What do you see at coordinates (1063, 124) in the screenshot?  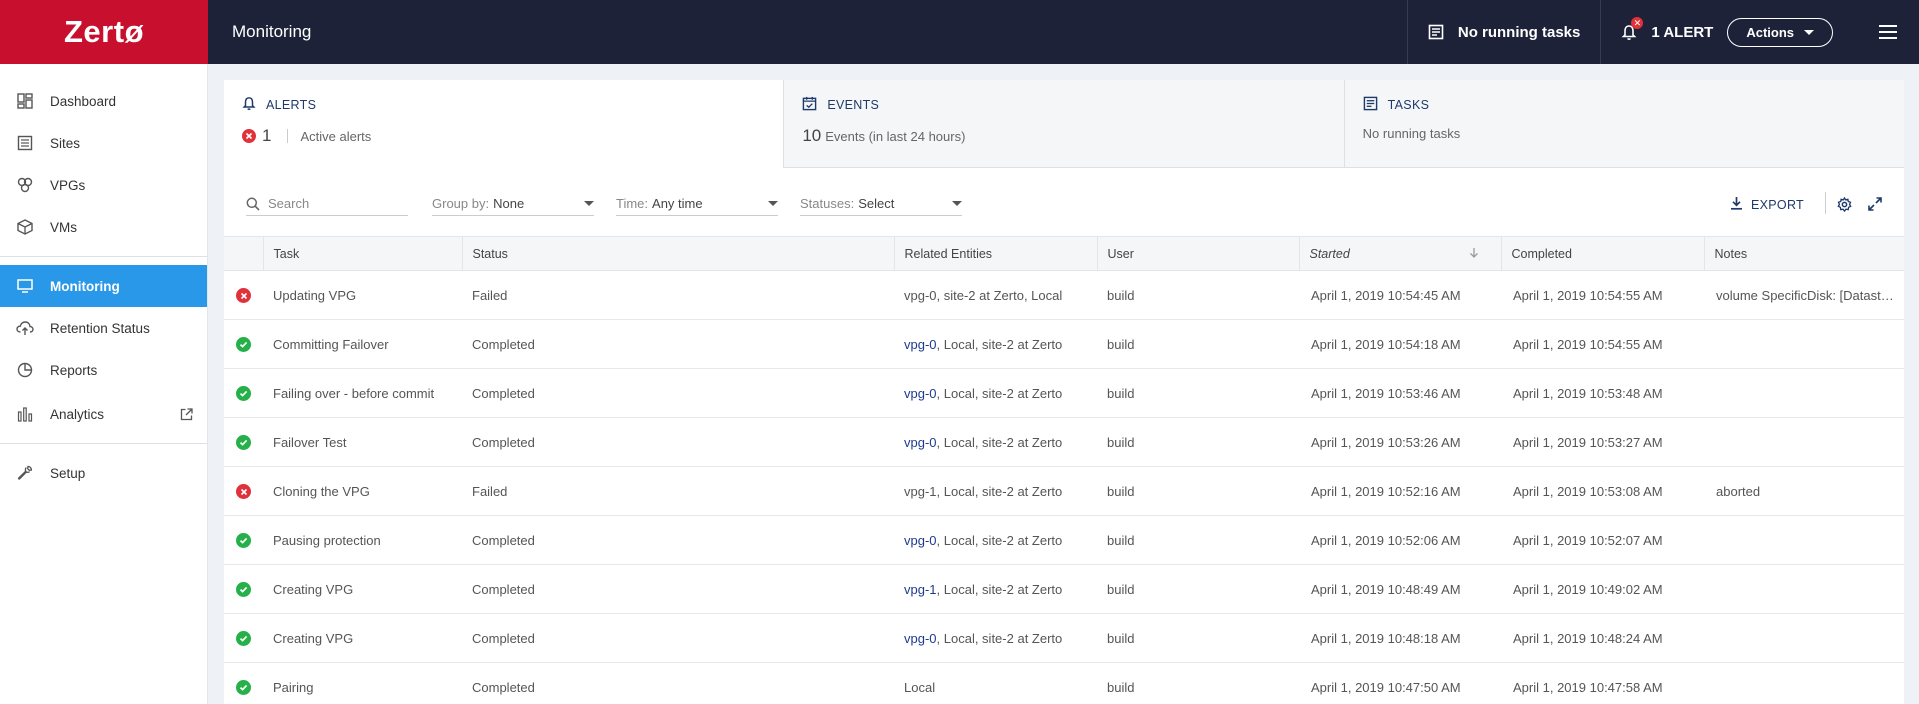 I see `tab-events: EVENTS 10 Events (in last 24 hours)` at bounding box center [1063, 124].